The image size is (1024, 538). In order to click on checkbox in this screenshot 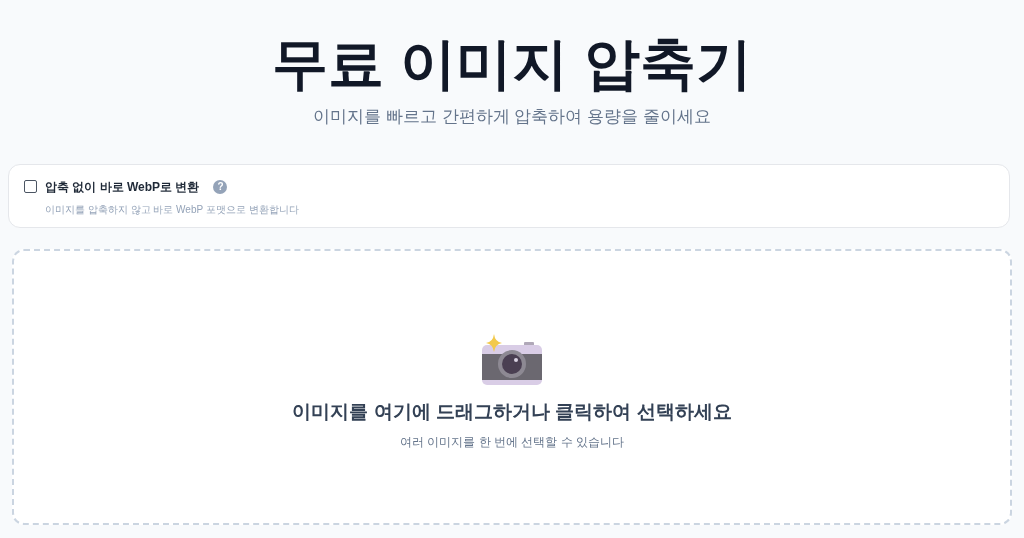, I will do `click(30, 186)`.